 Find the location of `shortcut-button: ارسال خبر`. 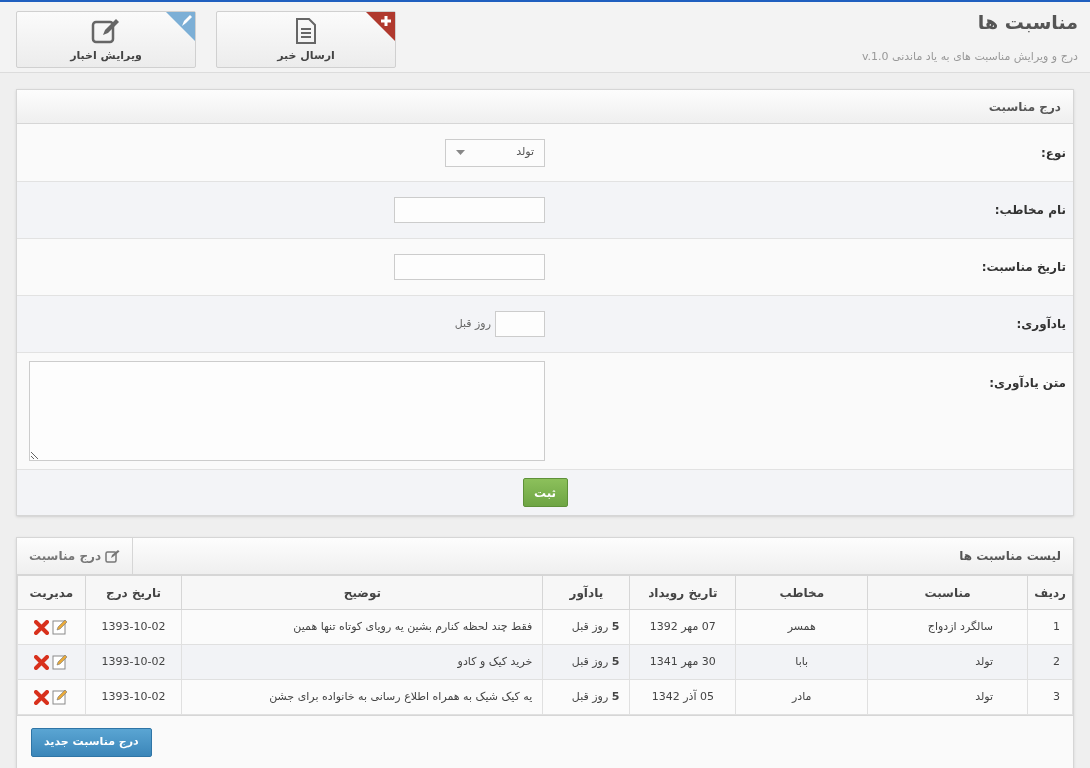

shortcut-button: ارسال خبر is located at coordinates (306, 39).